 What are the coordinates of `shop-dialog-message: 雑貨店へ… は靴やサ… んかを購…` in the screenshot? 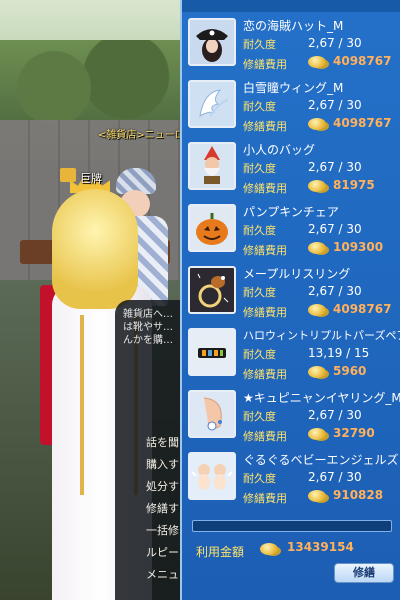 It's located at (148, 327).